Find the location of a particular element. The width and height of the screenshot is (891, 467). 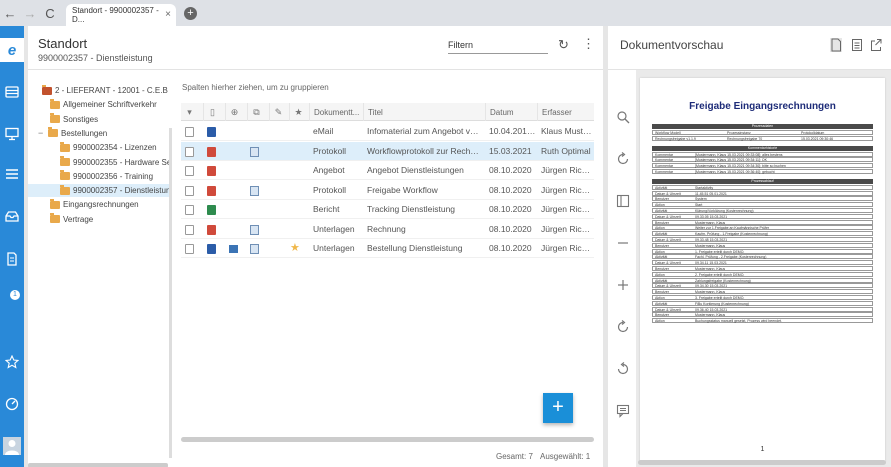

app-logo: e is located at coordinates (12, 50).